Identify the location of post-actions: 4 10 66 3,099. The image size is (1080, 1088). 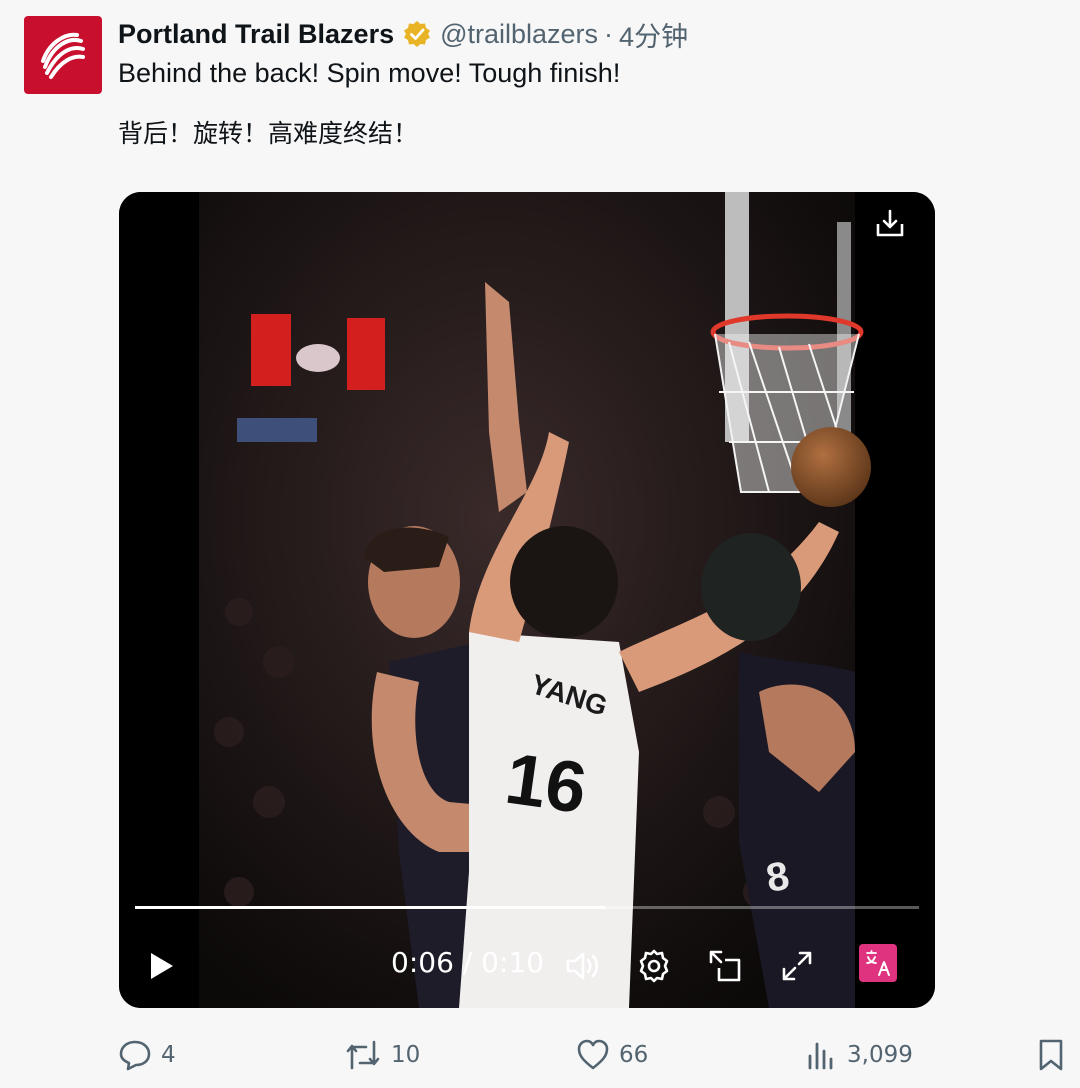
(540, 1055).